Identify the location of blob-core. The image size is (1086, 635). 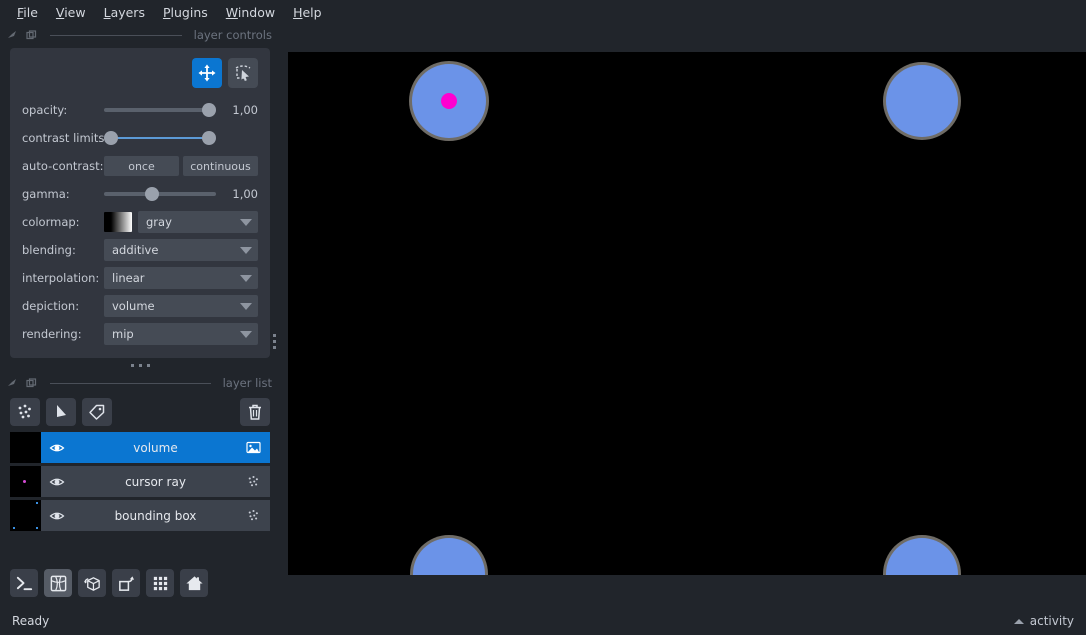
(449, 101).